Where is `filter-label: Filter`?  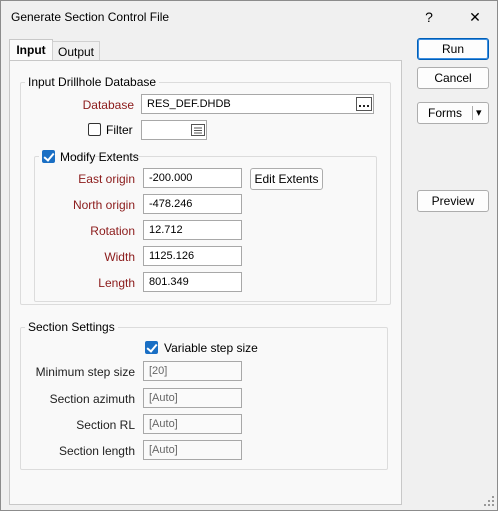
filter-label: Filter is located at coordinates (119, 130).